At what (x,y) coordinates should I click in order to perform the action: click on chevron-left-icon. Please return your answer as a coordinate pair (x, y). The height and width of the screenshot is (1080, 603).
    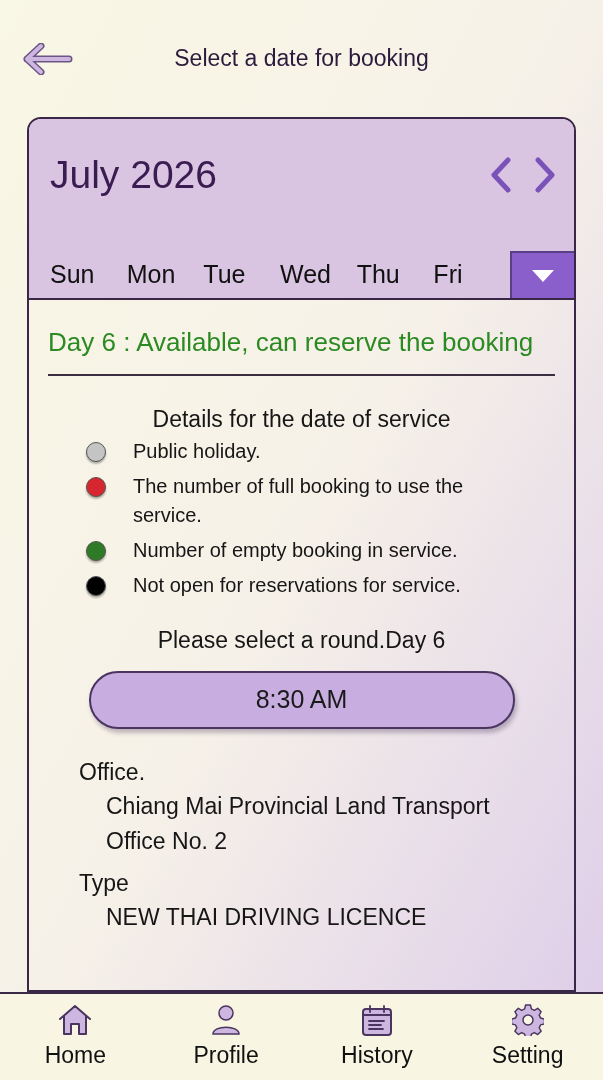
    Looking at the image, I should click on (501, 175).